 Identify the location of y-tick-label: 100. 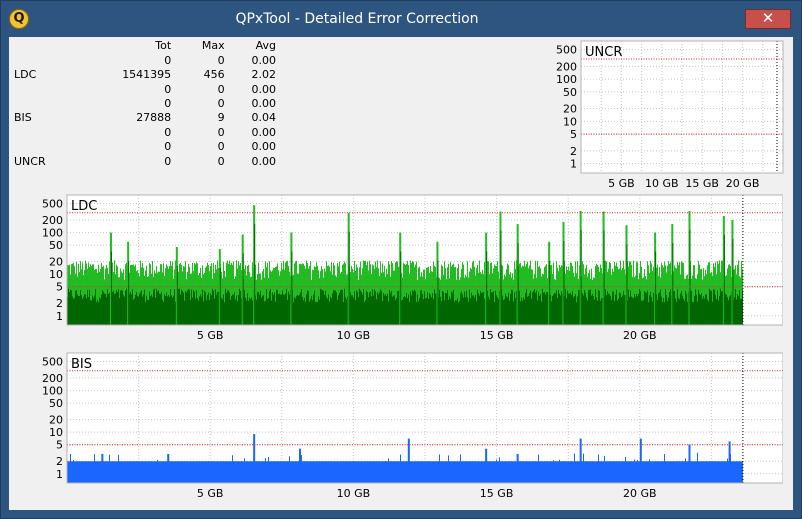
(52, 391).